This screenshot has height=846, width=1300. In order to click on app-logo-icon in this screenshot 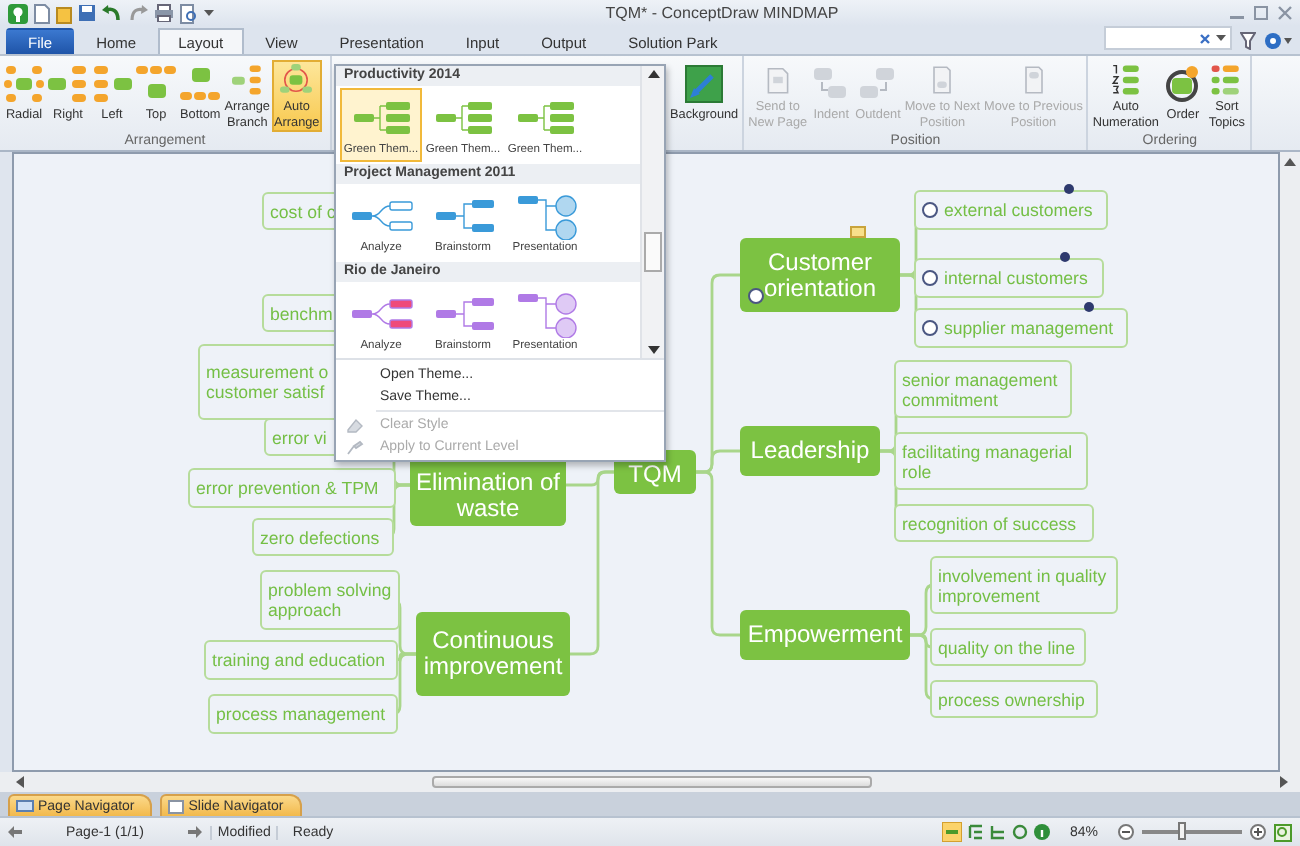, I will do `click(18, 13)`.